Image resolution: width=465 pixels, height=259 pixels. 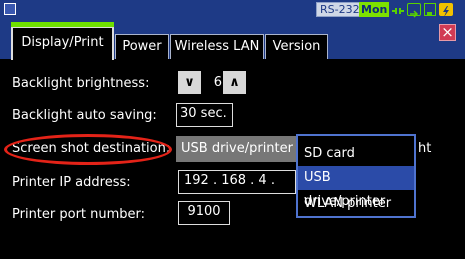 I want to click on brightness-increase-button: ∧, so click(x=234, y=82).